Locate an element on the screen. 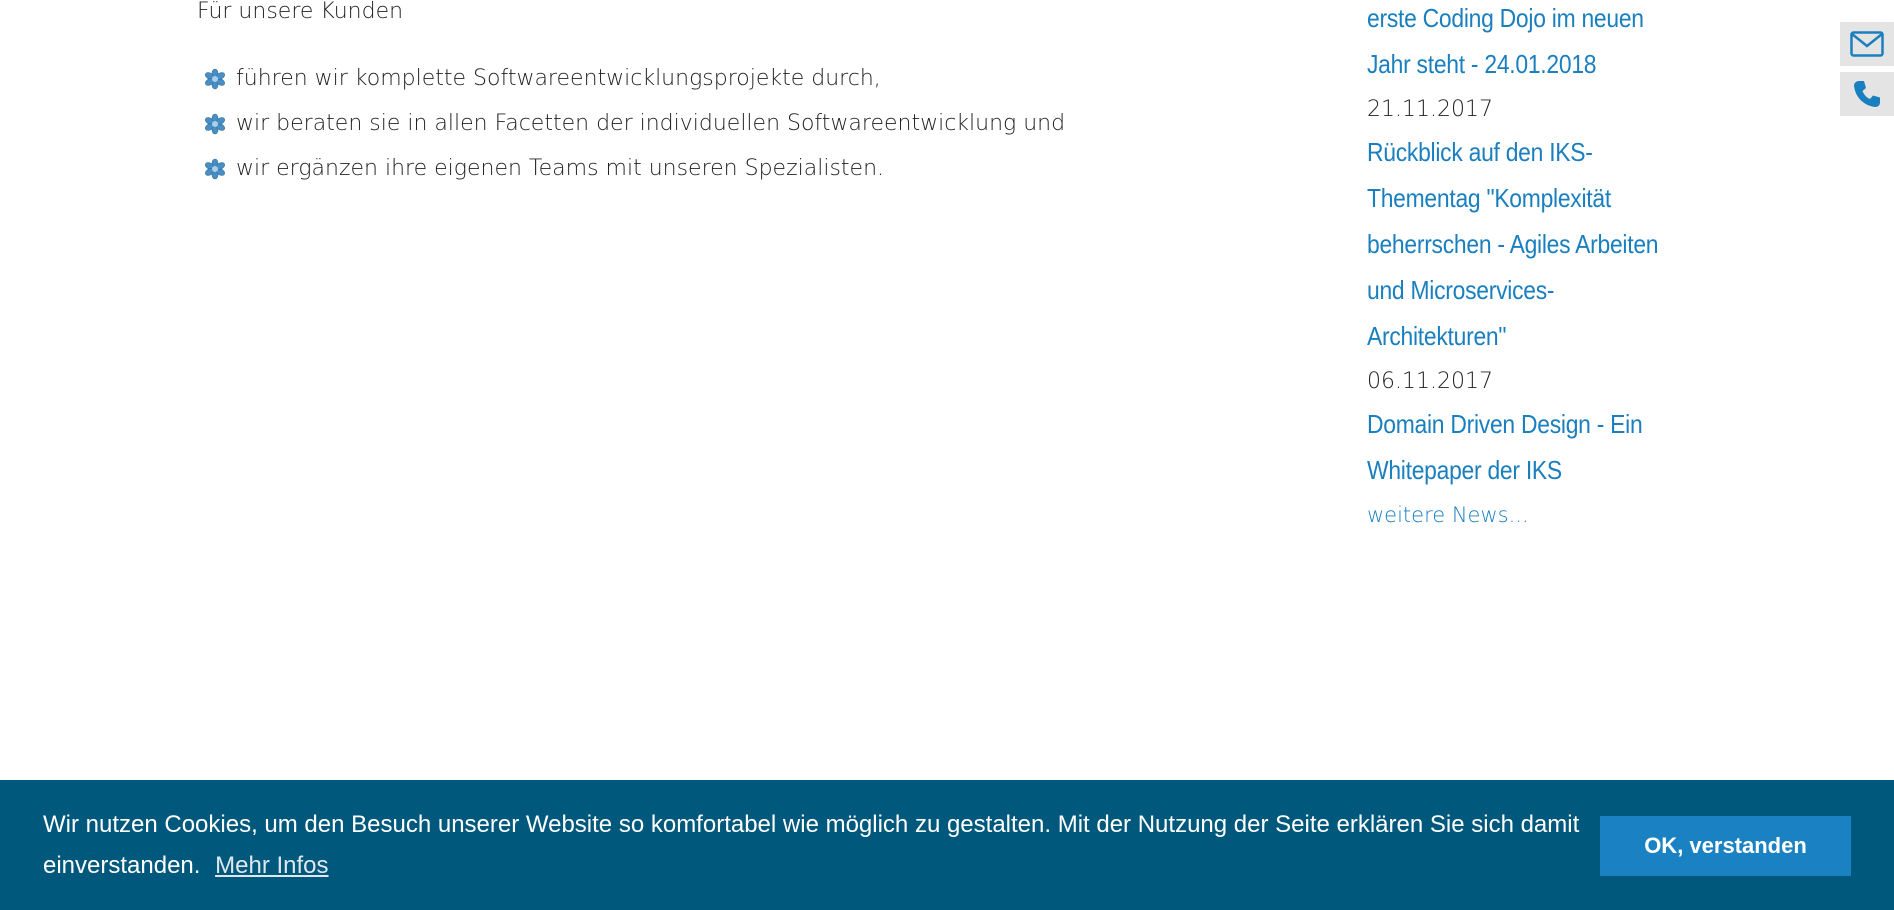 The height and width of the screenshot is (910, 1894). news-date: 06.11.2017 is located at coordinates (1430, 381).